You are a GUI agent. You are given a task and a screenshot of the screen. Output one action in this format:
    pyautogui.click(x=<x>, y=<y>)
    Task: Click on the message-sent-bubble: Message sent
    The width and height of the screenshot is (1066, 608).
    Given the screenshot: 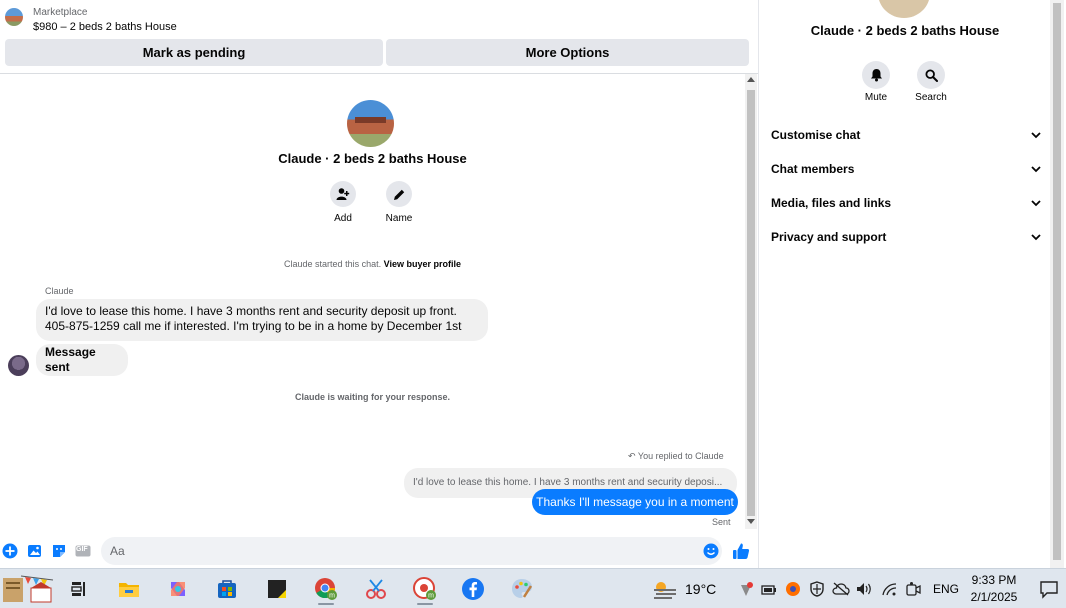 What is the action you would take?
    pyautogui.click(x=82, y=360)
    